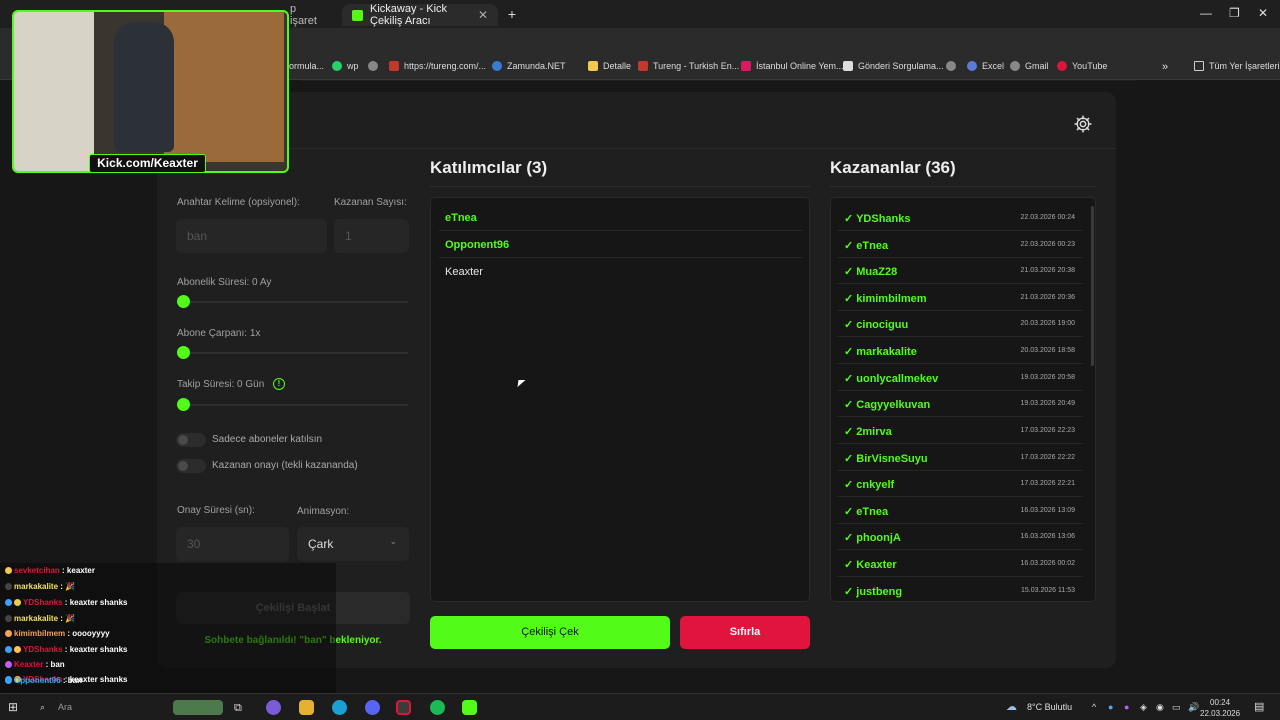  What do you see at coordinates (238, 202) in the screenshot?
I see `keyword-label: Anahtar Kelime (opsiyonel):` at bounding box center [238, 202].